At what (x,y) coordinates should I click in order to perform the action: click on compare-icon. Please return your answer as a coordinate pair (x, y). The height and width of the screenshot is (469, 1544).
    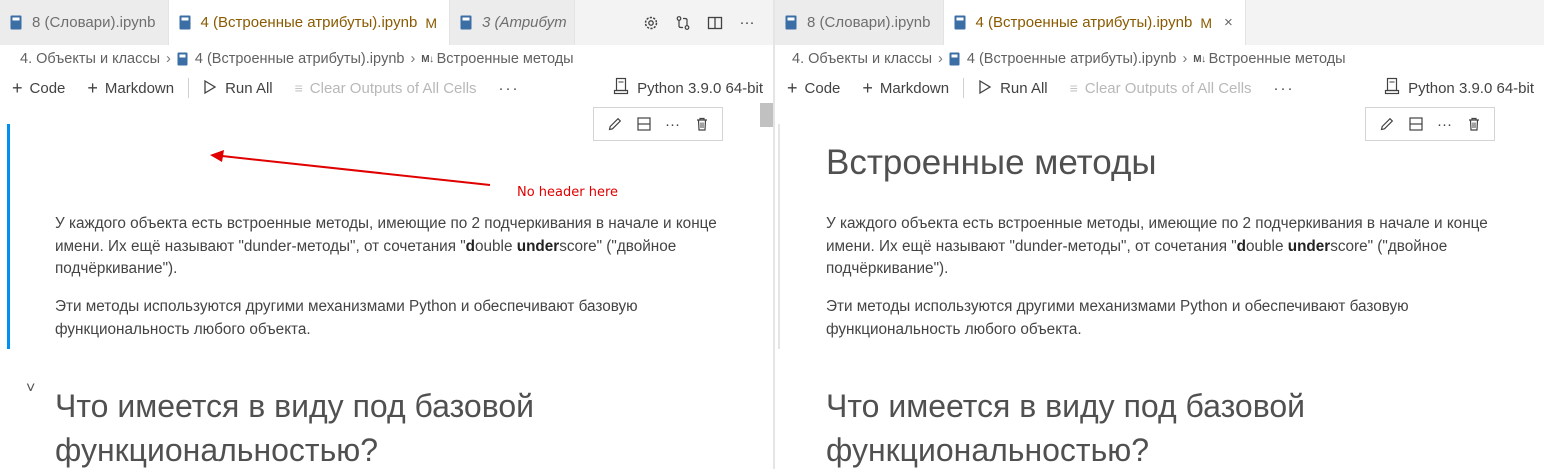
    Looking at the image, I should click on (683, 23).